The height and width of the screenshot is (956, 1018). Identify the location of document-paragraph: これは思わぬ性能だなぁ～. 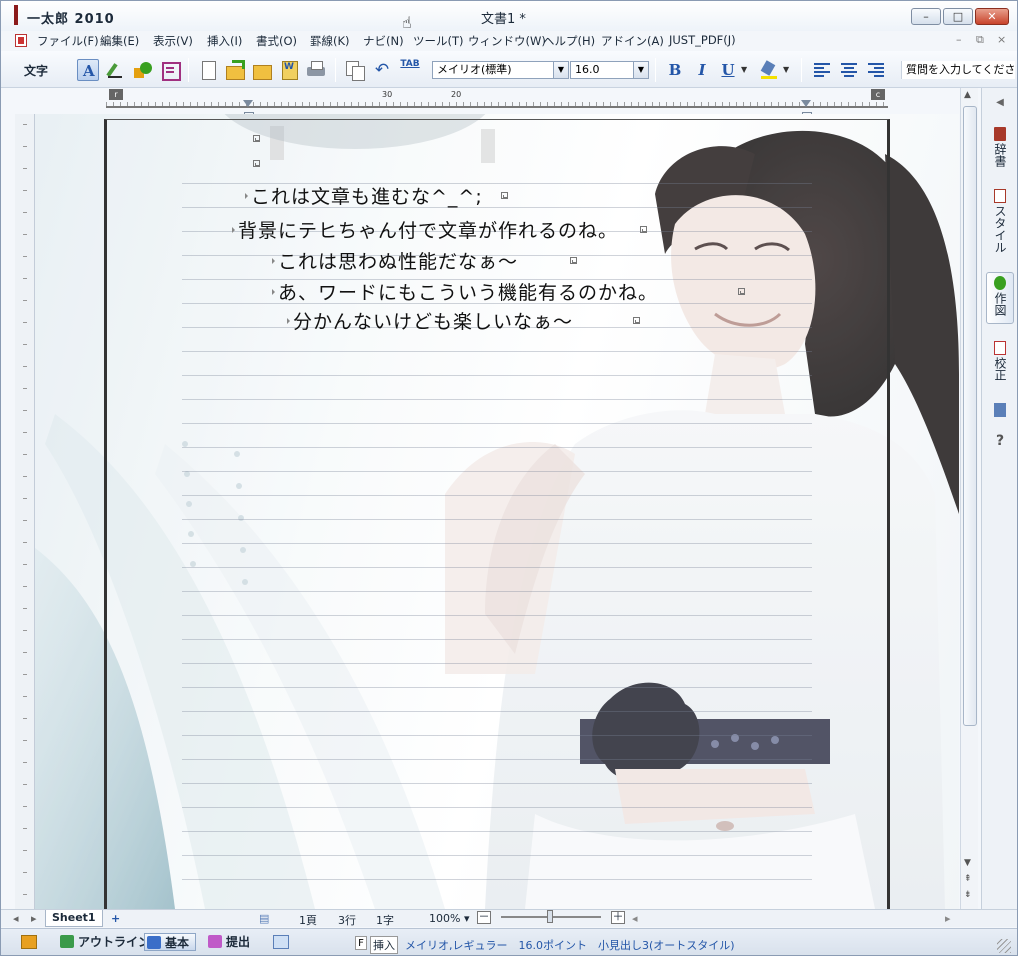
(394, 260).